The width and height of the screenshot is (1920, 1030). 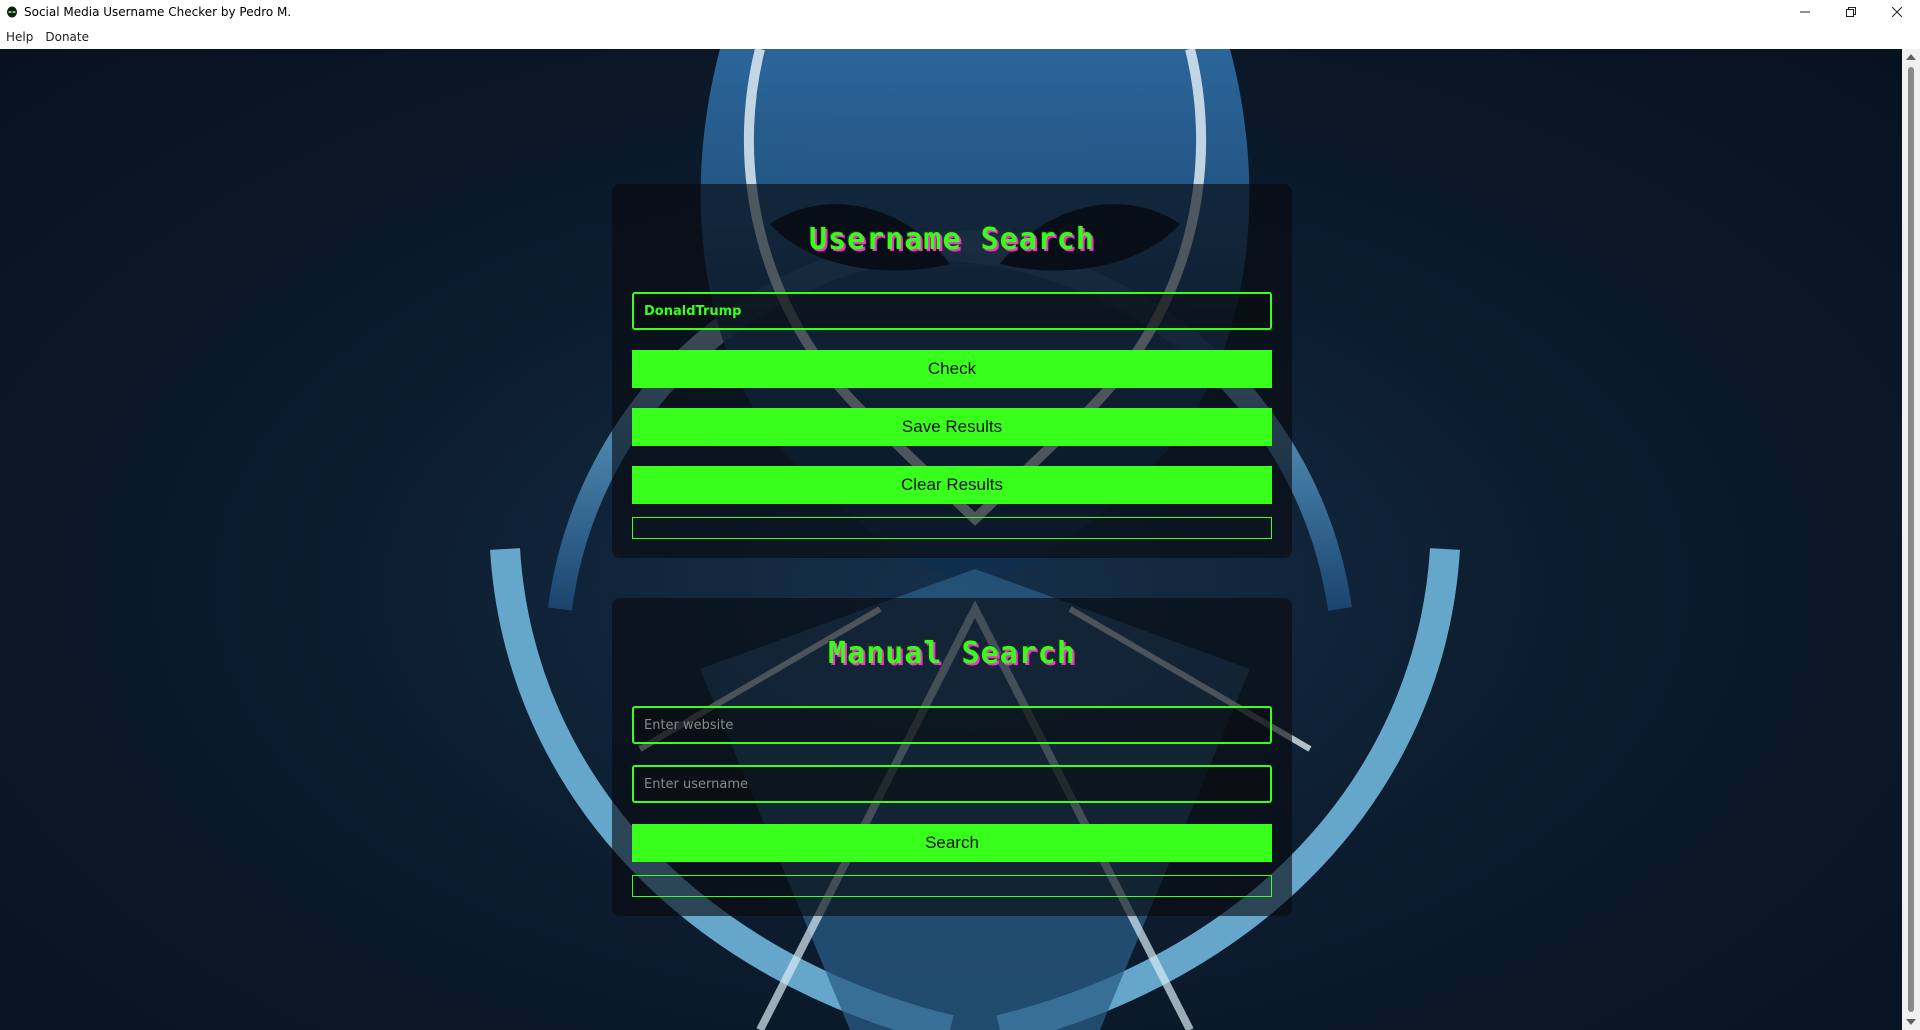 What do you see at coordinates (952, 528) in the screenshot?
I see `username-results-box` at bounding box center [952, 528].